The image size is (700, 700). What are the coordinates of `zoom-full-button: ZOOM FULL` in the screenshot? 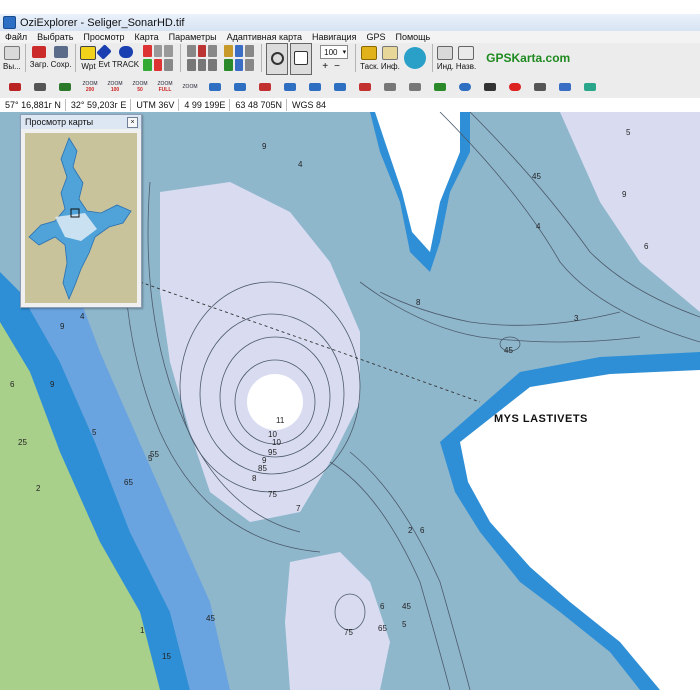 It's located at (165, 87).